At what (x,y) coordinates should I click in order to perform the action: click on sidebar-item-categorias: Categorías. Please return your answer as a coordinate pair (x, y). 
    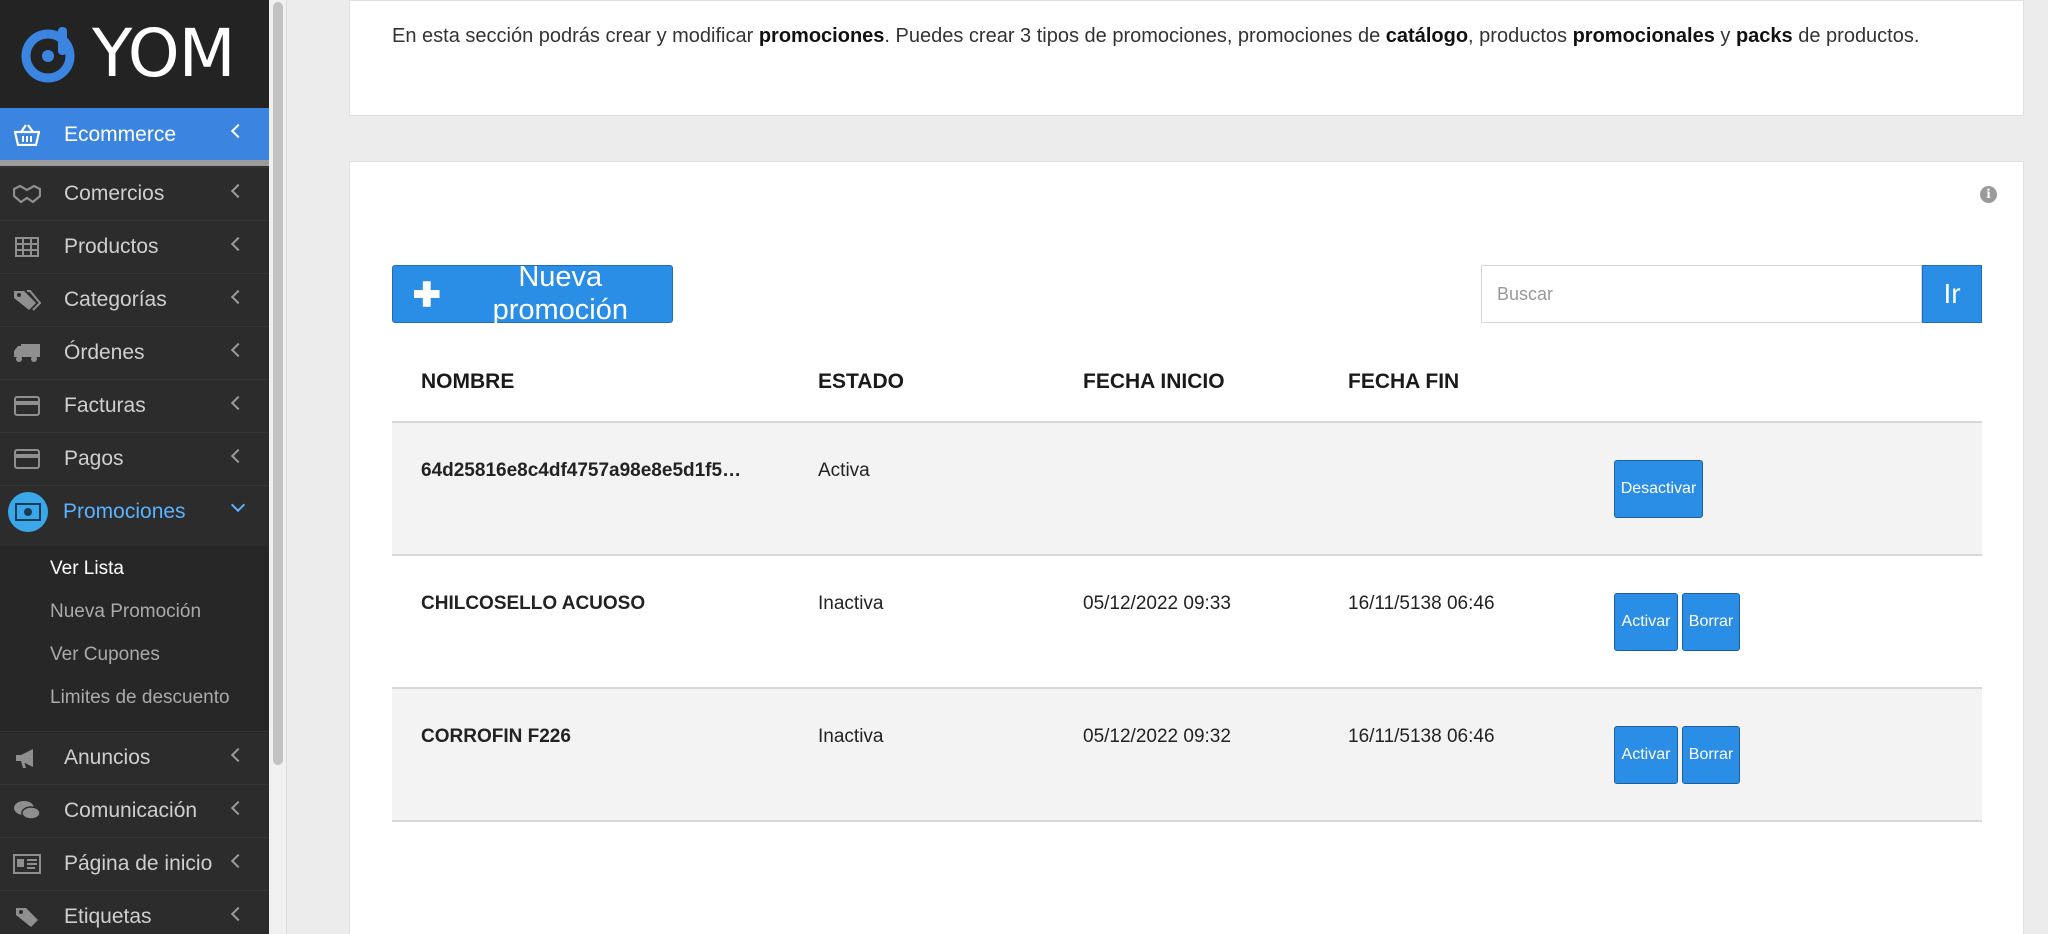
    Looking at the image, I should click on (134, 299).